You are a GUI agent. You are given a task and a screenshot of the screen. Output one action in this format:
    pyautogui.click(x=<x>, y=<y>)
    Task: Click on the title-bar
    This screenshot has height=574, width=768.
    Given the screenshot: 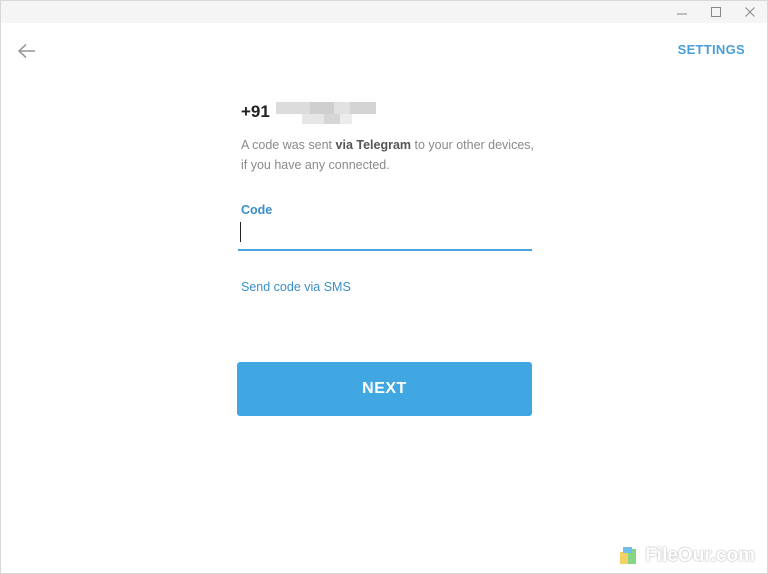 What is the action you would take?
    pyautogui.click(x=384, y=12)
    